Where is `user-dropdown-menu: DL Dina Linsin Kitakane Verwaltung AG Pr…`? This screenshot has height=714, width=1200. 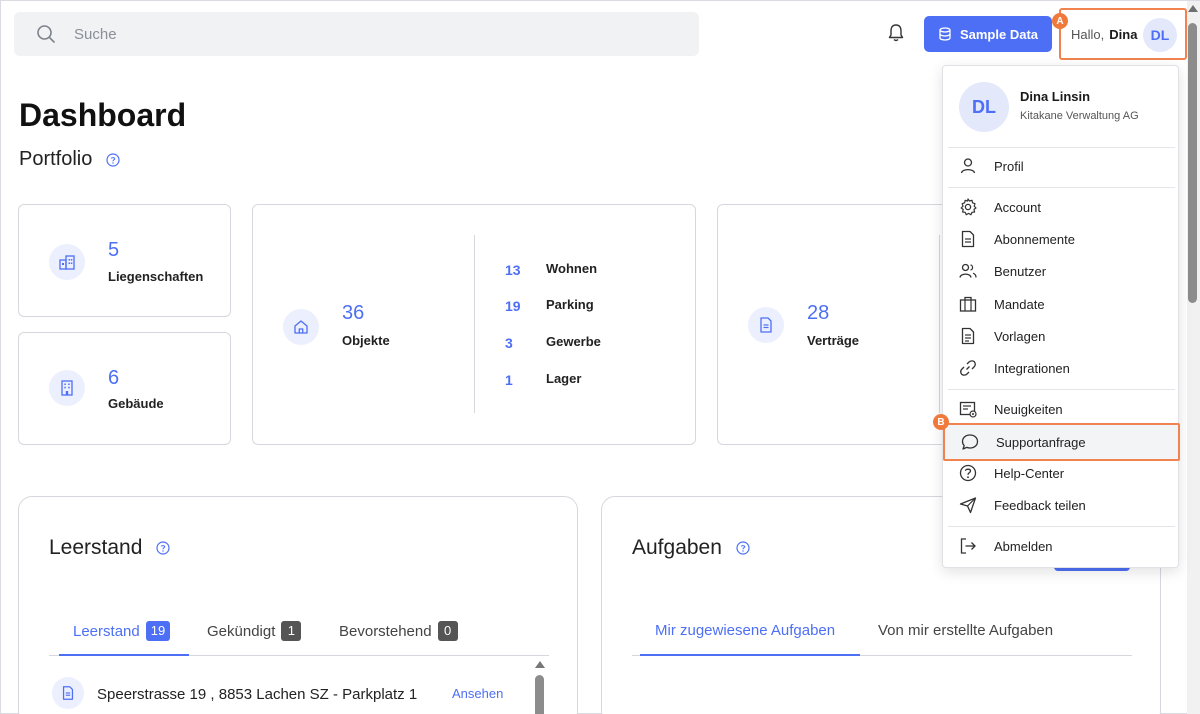 user-dropdown-menu: DL Dina Linsin Kitakane Verwaltung AG Pr… is located at coordinates (1061, 316).